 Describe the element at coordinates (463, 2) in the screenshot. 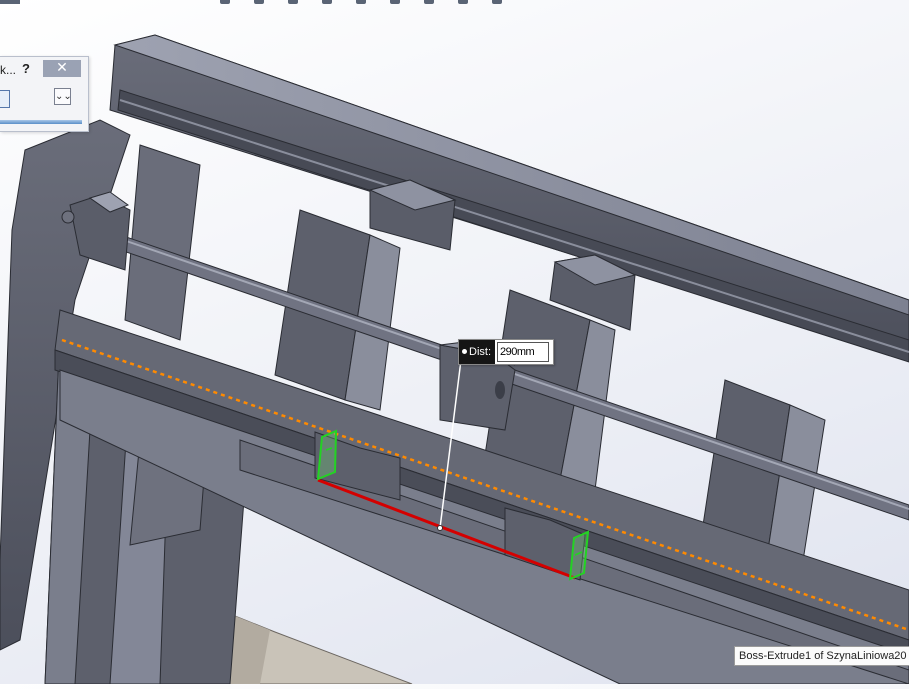

I see `view-settings-icon` at that location.